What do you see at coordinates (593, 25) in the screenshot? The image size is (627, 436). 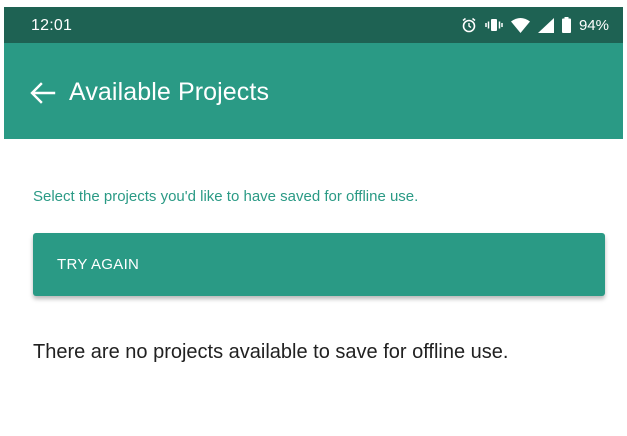 I see `battery-percent: 94%` at bounding box center [593, 25].